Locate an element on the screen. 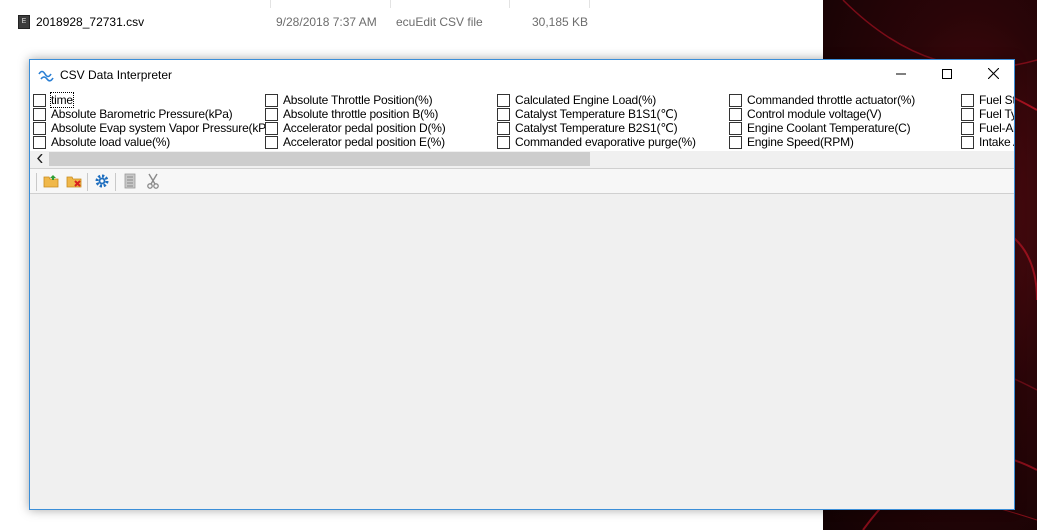 The width and height of the screenshot is (1037, 530). checkbox-label: Absolute load value(%) is located at coordinates (111, 142).